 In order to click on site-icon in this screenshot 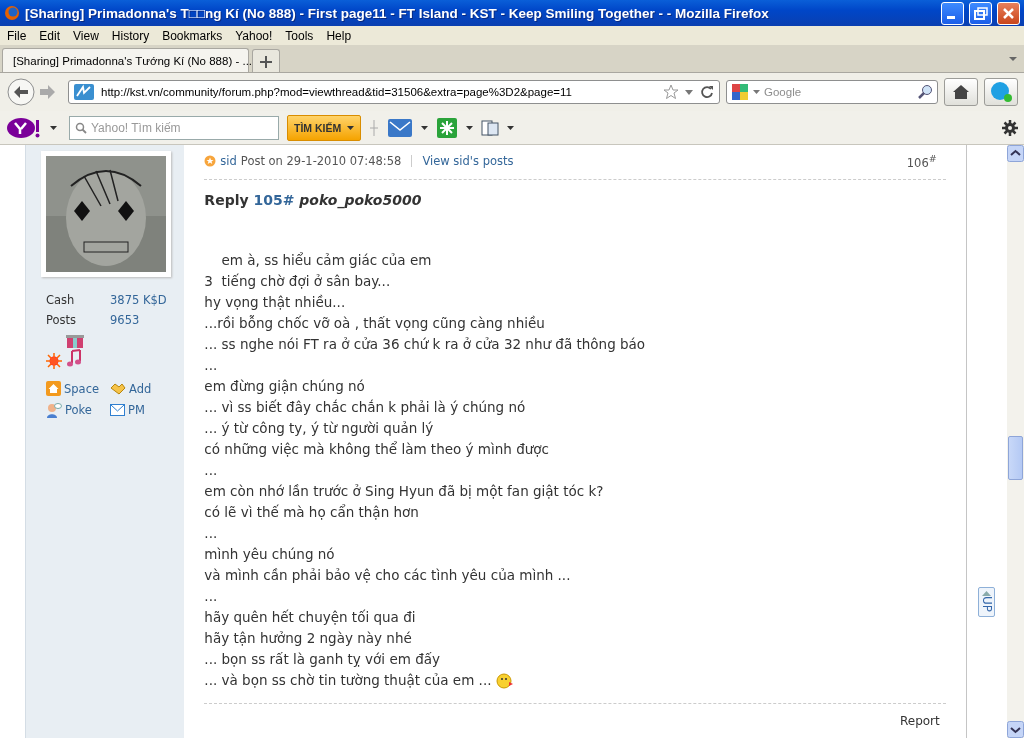, I will do `click(84, 92)`.